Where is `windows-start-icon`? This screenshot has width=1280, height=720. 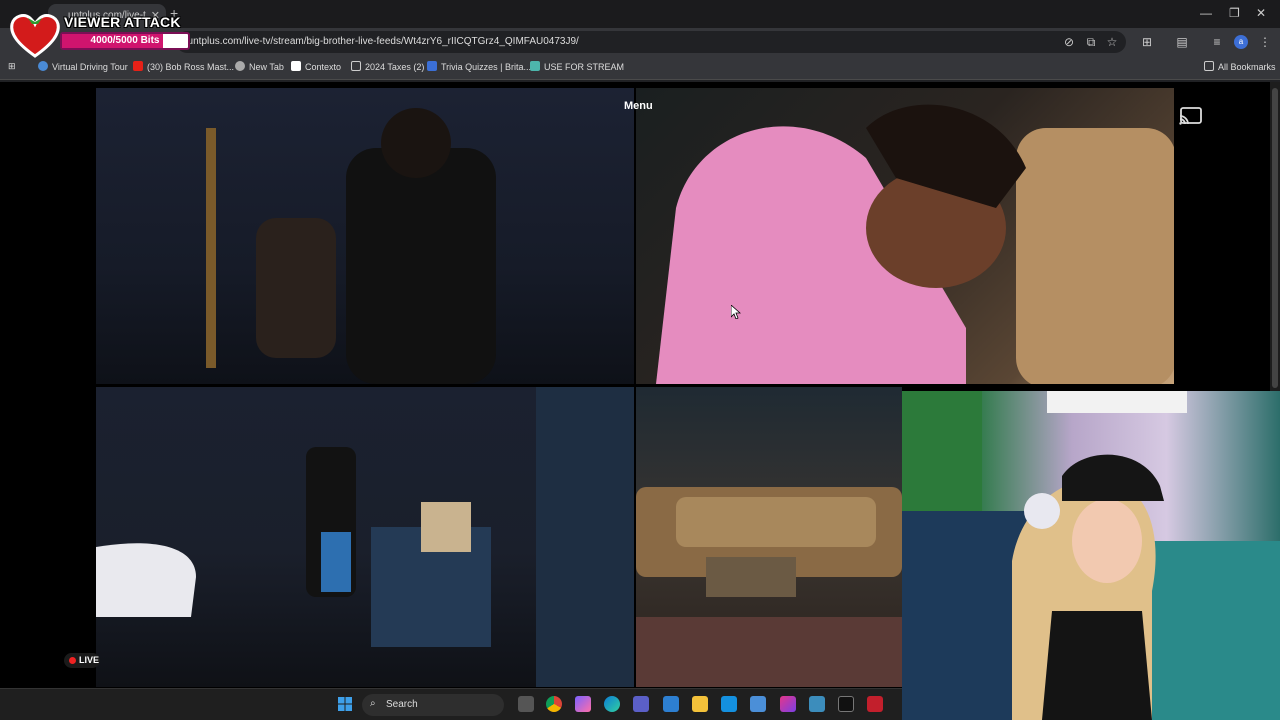
windows-start-icon is located at coordinates (345, 704).